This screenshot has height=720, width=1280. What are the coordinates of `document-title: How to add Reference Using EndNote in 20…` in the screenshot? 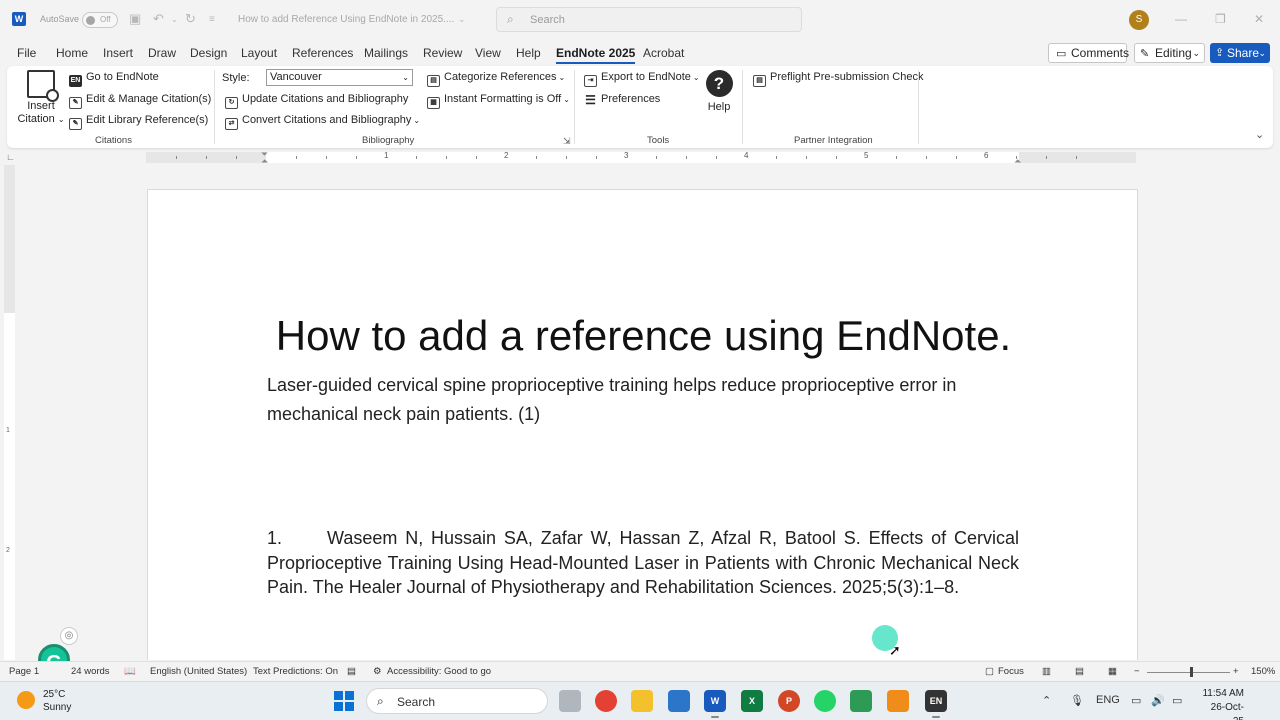 It's located at (346, 19).